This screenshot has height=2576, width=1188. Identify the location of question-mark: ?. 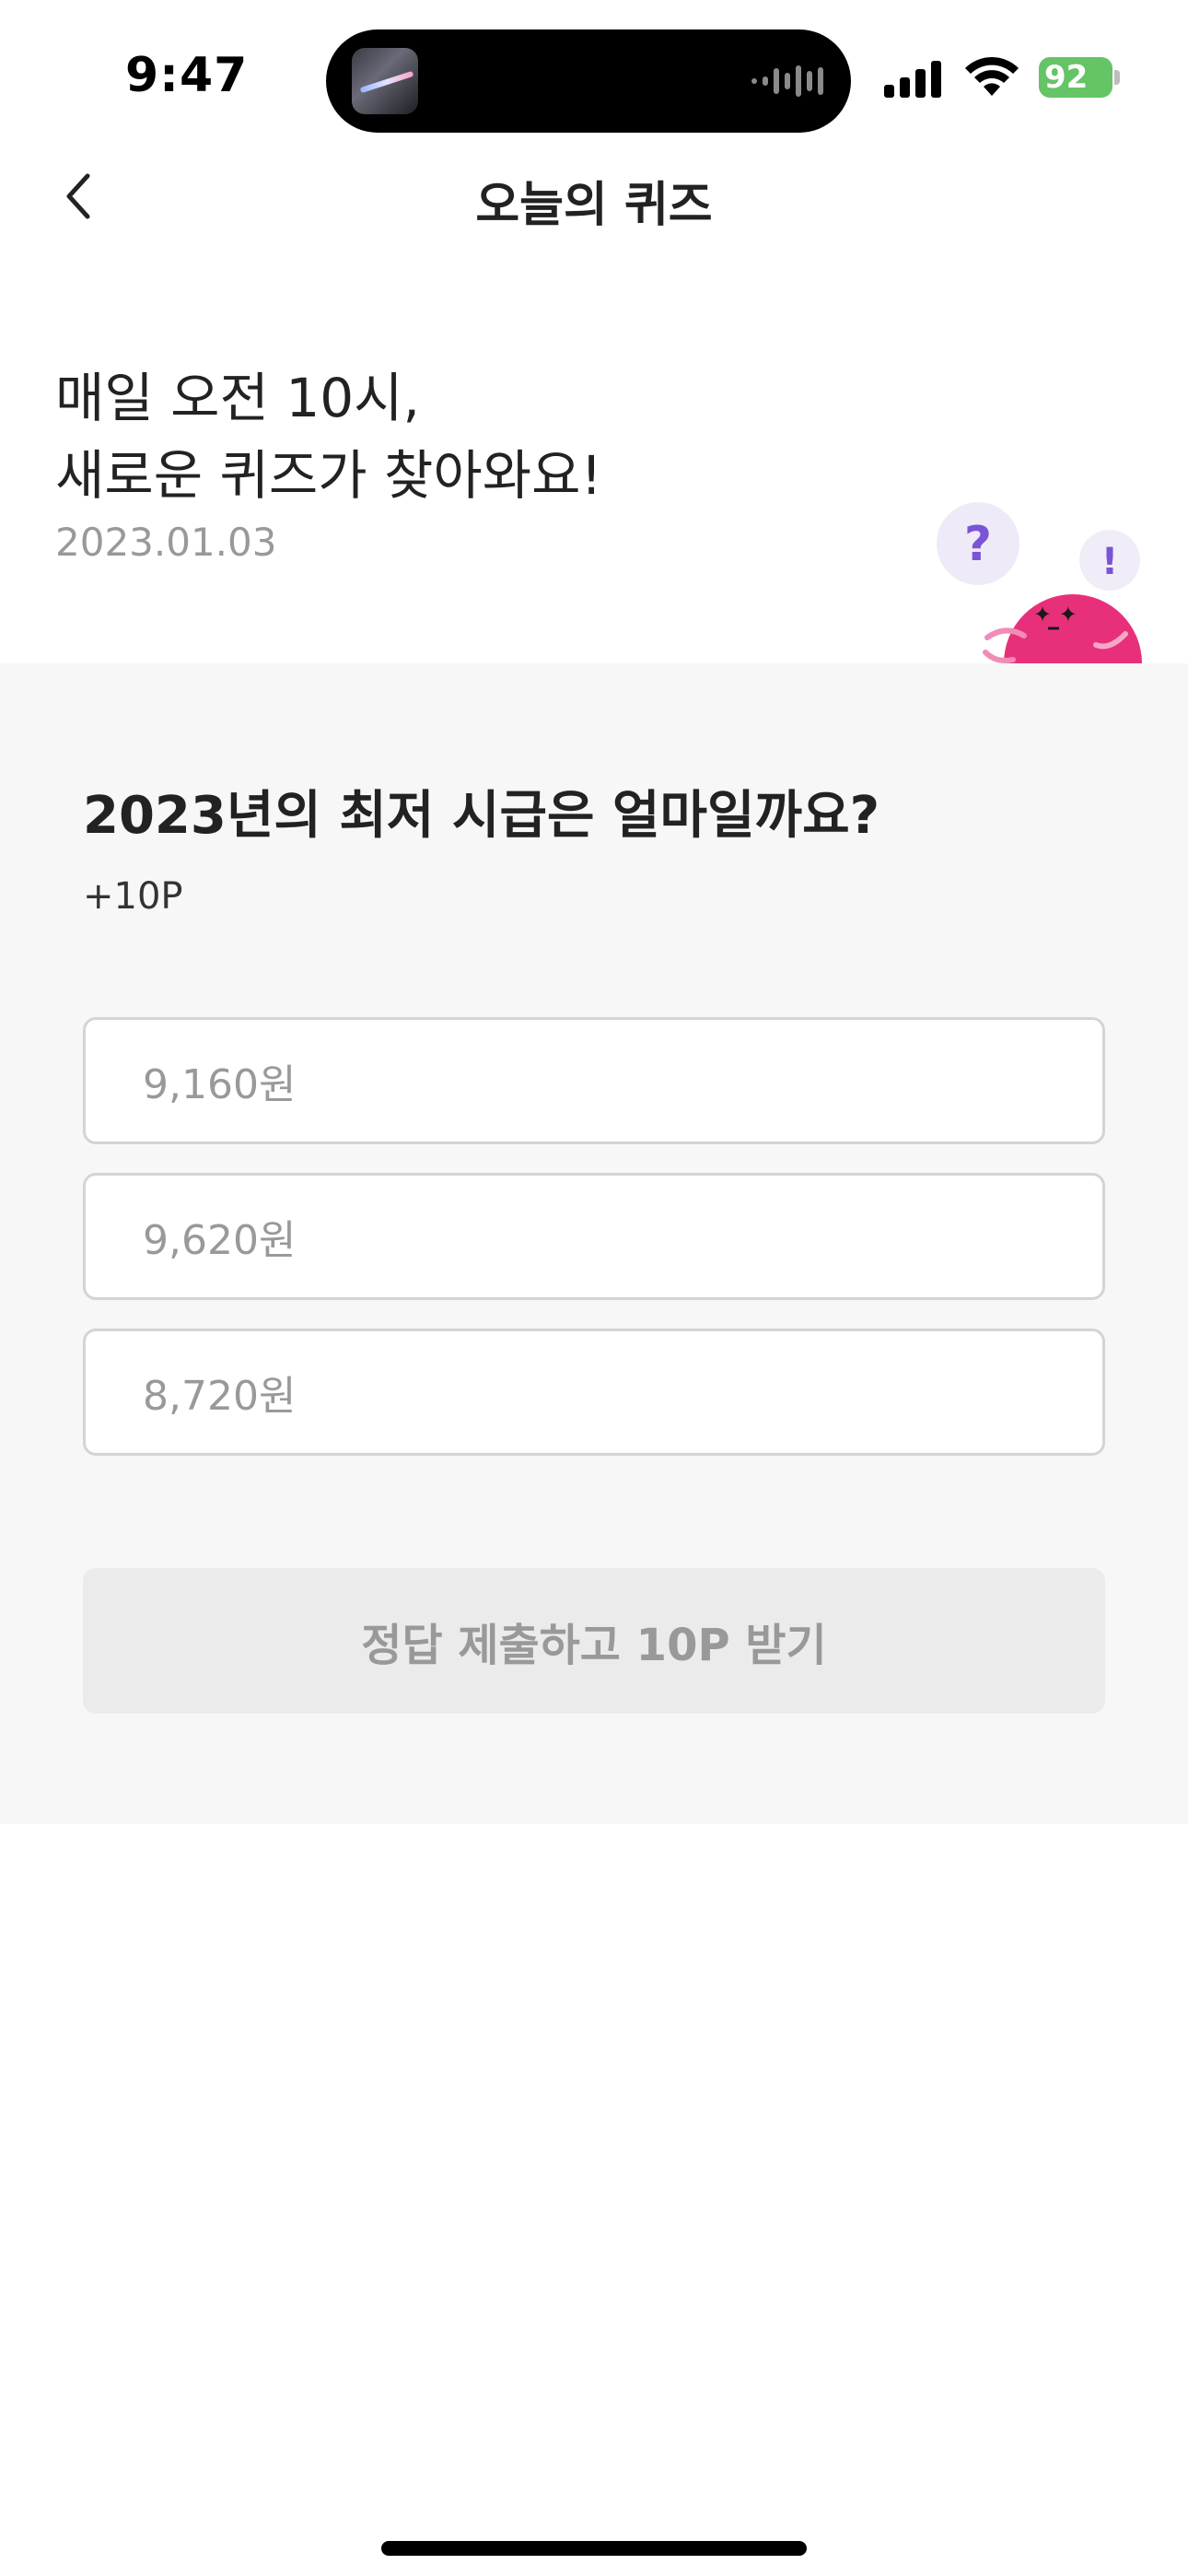
(978, 544).